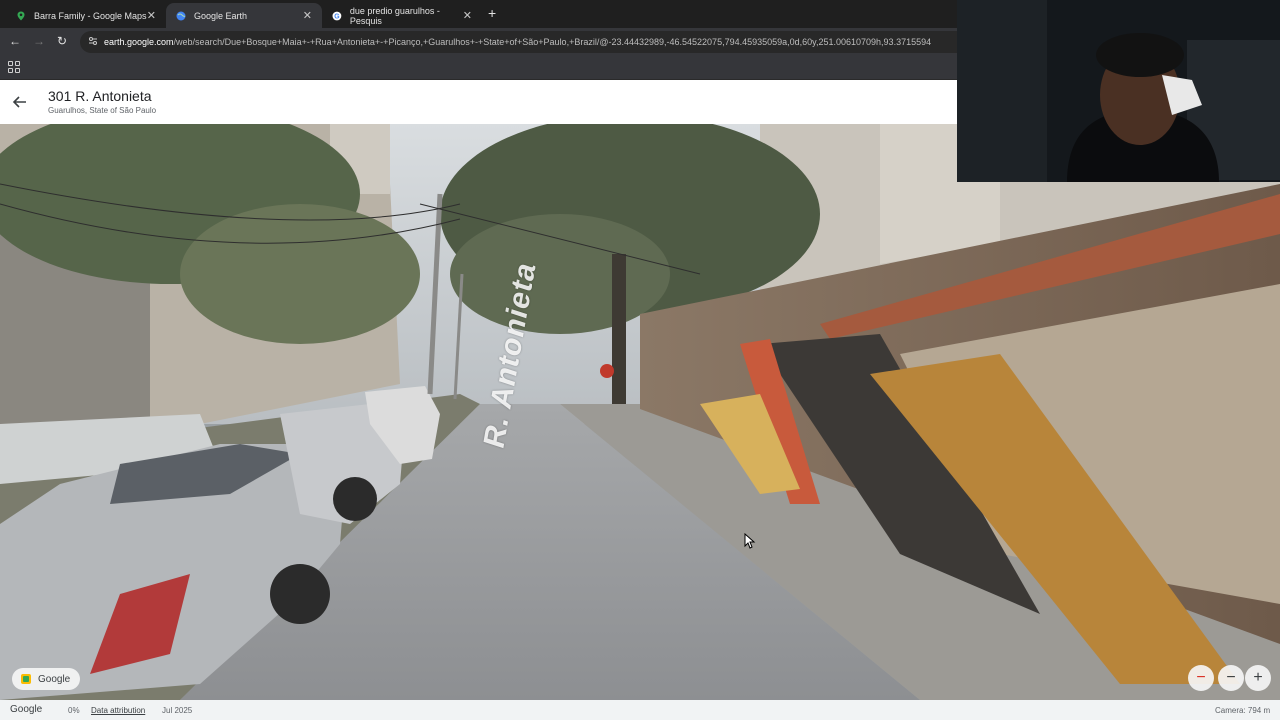 The width and height of the screenshot is (1280, 720). I want to click on tab-google-earth: Google Earth ✕, so click(244, 15).